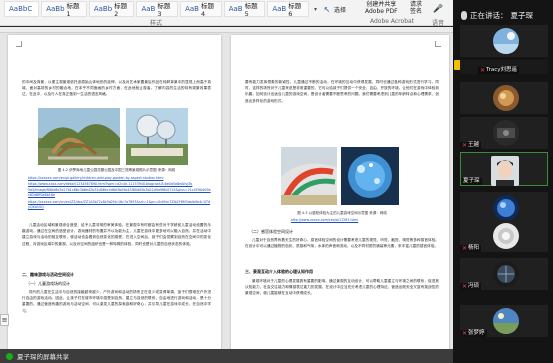 This screenshot has height=363, width=553. Describe the element at coordinates (392, 21) in the screenshot. I see `group-label-adobe: Adobe Acrobat` at that location.